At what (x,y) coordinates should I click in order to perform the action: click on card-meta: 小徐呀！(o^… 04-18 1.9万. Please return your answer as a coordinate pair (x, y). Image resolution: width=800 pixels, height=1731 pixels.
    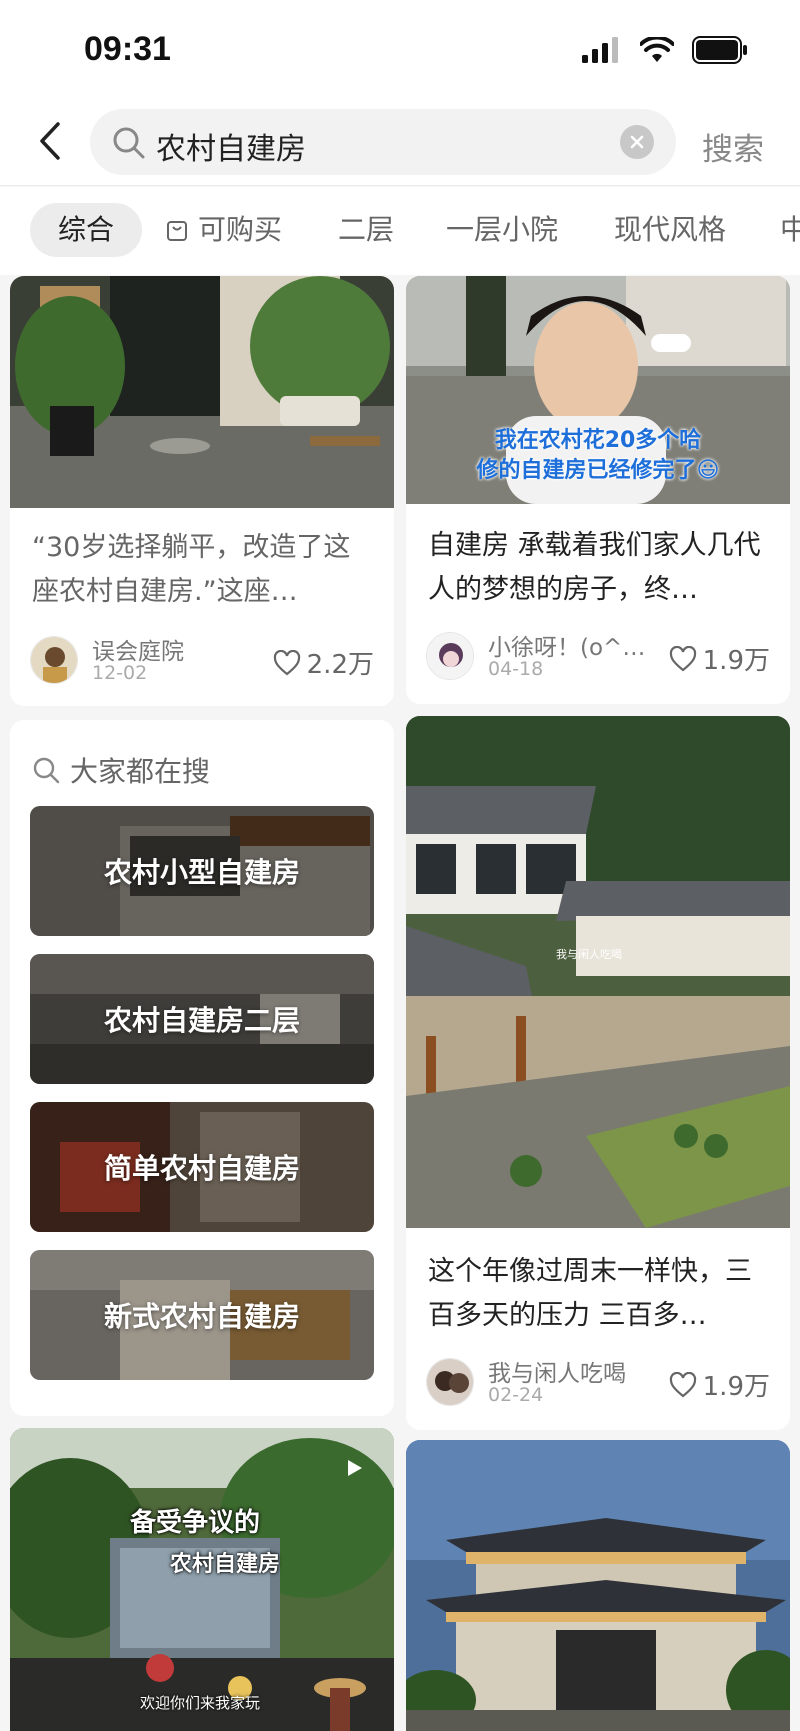
    Looking at the image, I should click on (598, 655).